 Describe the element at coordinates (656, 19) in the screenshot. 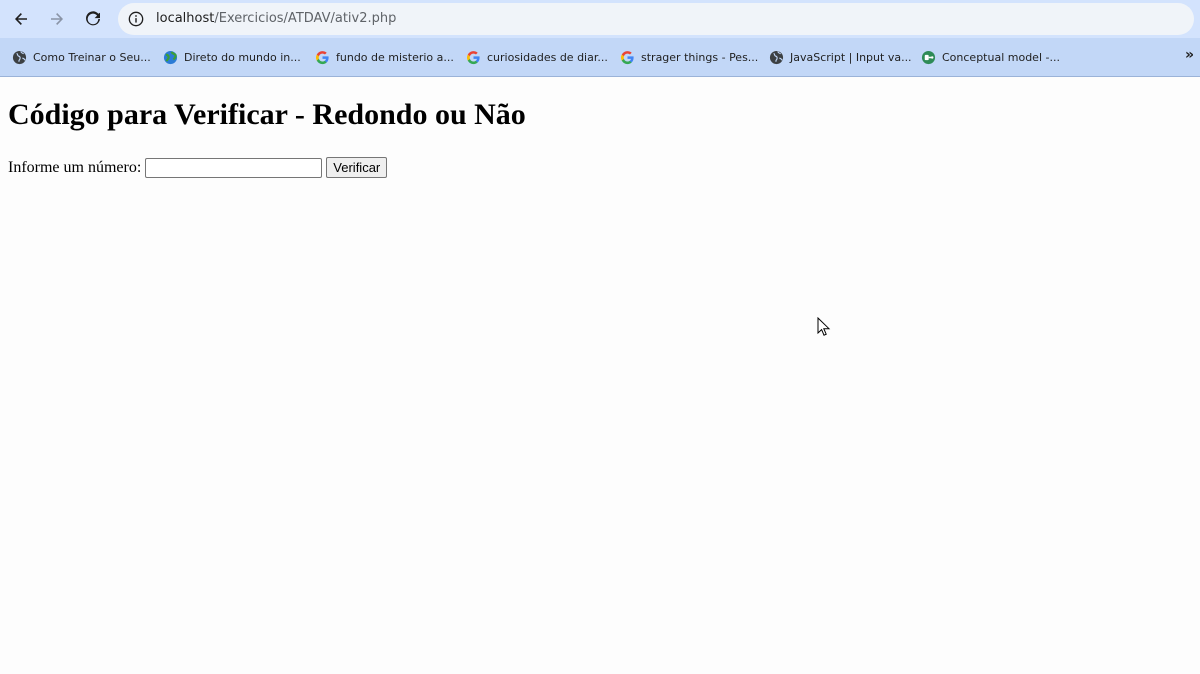

I see `address-bar: localhost/Exercicios/ATDAV/ativ2.php` at that location.